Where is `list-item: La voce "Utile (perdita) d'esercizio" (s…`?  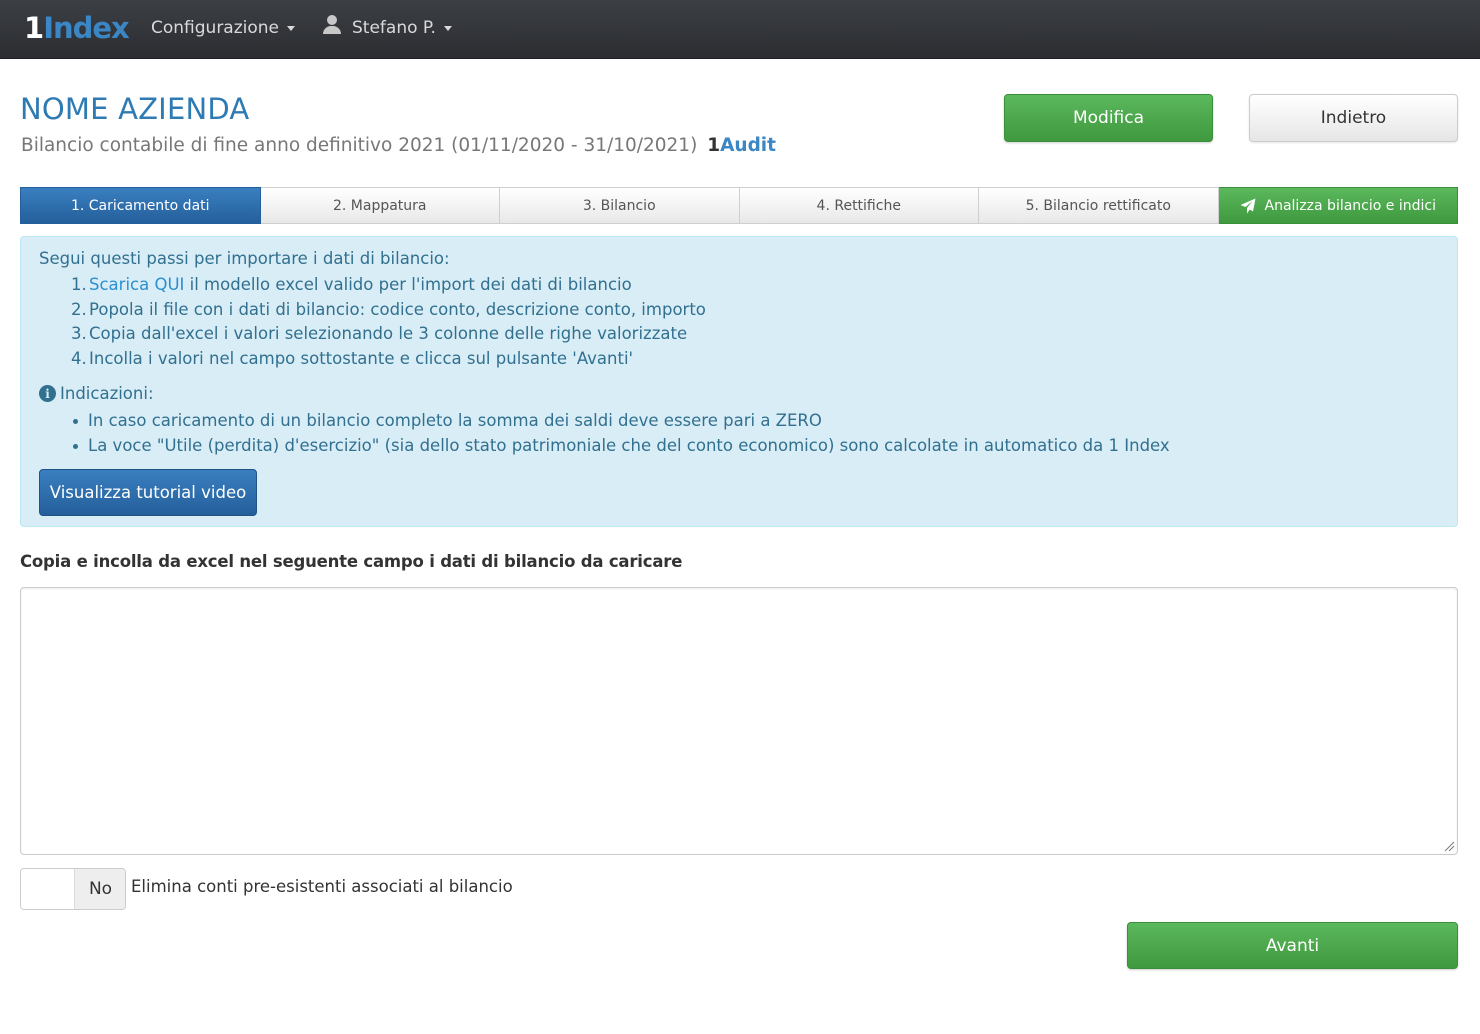 list-item: La voce "Utile (perdita) d'esercizio" (s… is located at coordinates (620, 445).